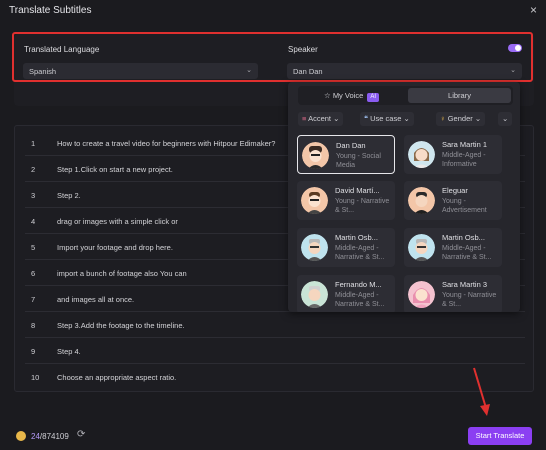 The width and height of the screenshot is (546, 450). I want to click on row-text: Step 1.Click on start a new project., so click(115, 169).